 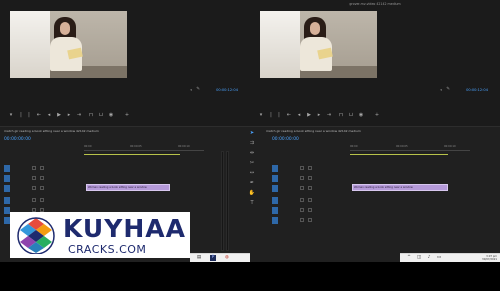 What do you see at coordinates (252, 163) in the screenshot?
I see `razor-icon: ✂` at bounding box center [252, 163].